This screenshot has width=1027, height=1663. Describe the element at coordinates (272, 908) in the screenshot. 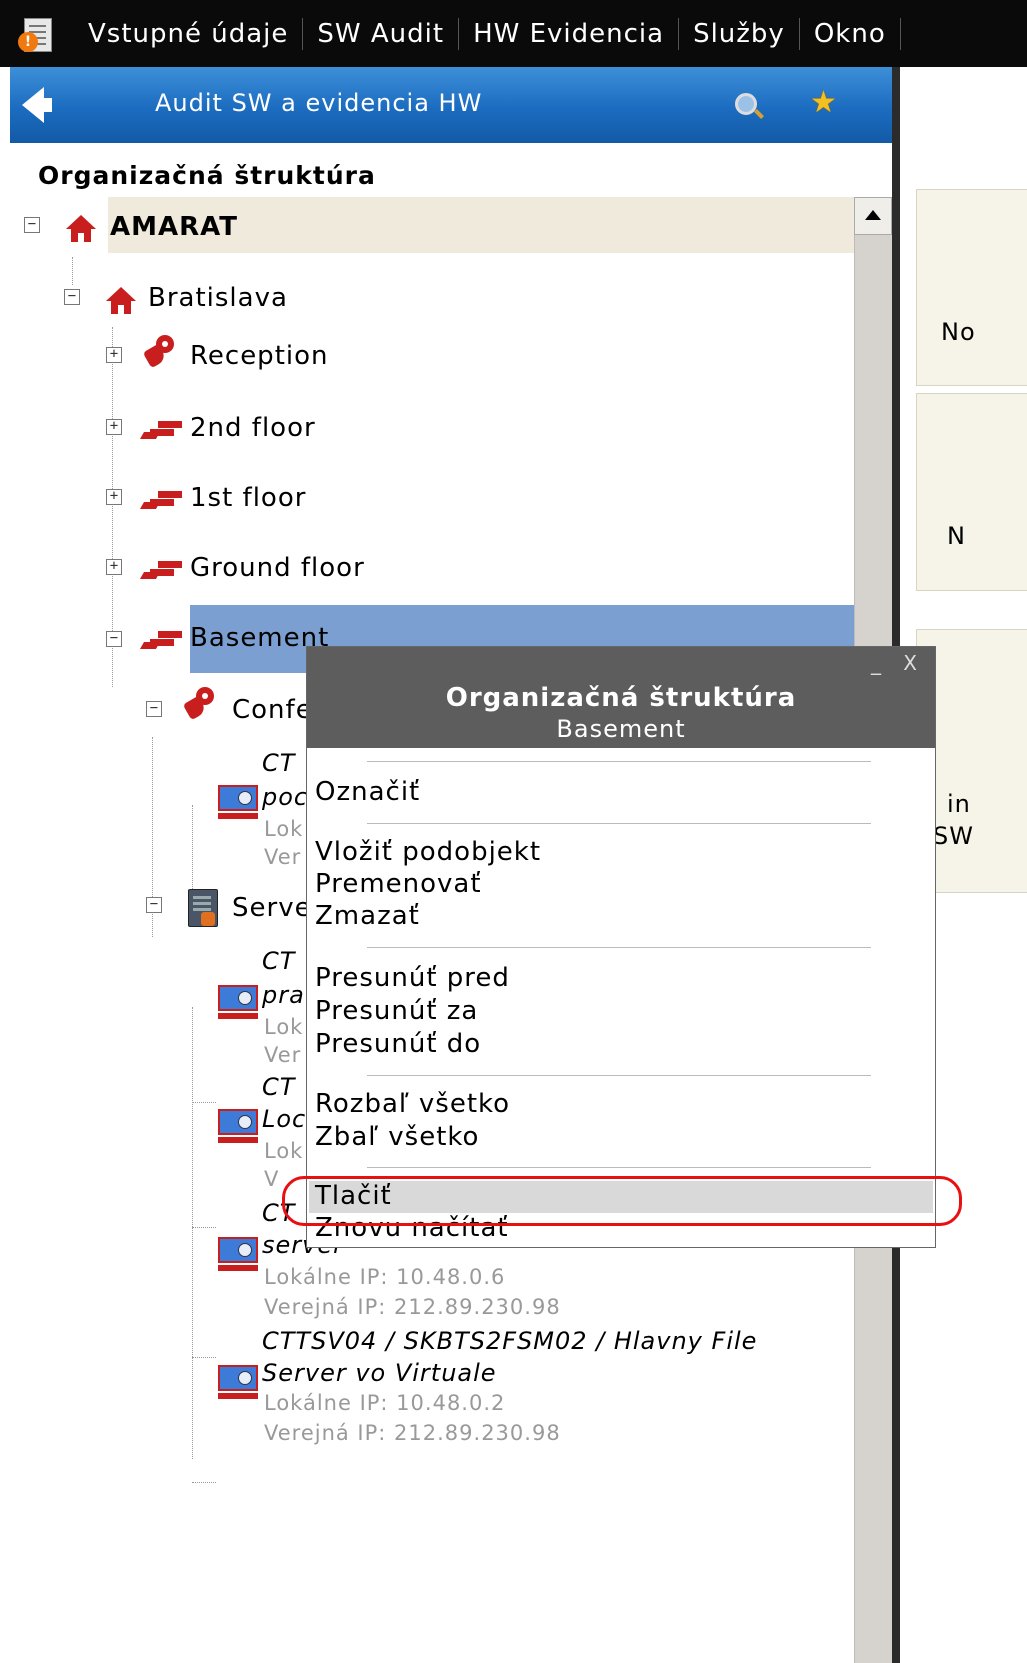

I see `tree-node-server-room: Serve` at that location.